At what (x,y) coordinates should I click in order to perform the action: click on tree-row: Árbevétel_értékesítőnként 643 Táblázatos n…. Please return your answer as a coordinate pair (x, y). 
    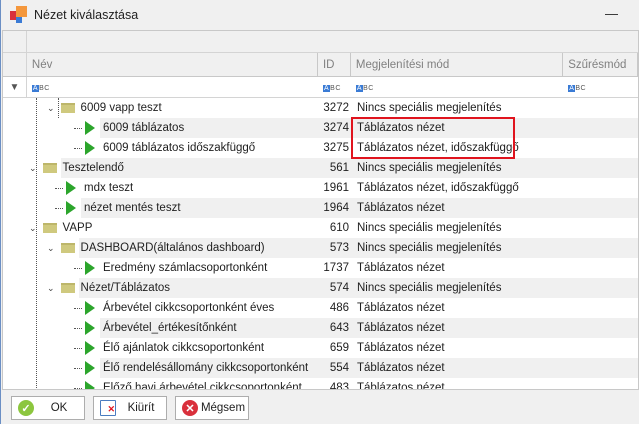
    Looking at the image, I should click on (320, 328).